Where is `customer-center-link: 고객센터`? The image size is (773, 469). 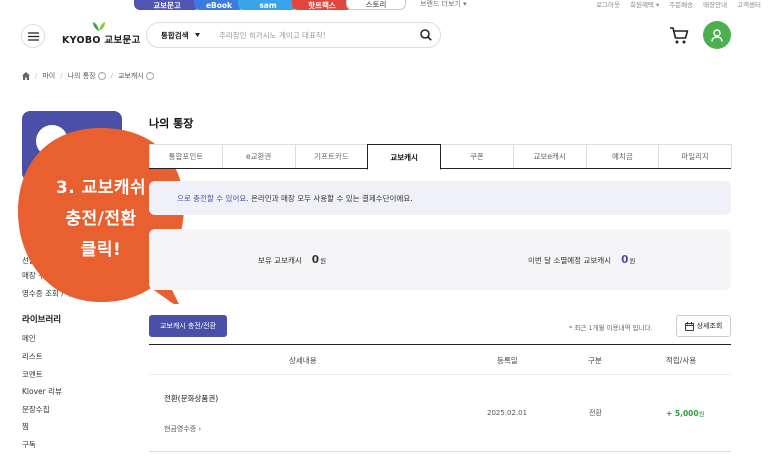
customer-center-link: 고객센터 is located at coordinates (749, 4).